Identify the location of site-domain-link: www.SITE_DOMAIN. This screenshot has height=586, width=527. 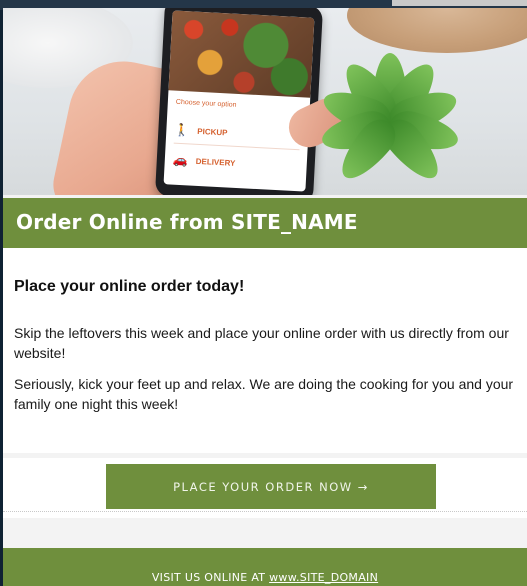
(323, 577).